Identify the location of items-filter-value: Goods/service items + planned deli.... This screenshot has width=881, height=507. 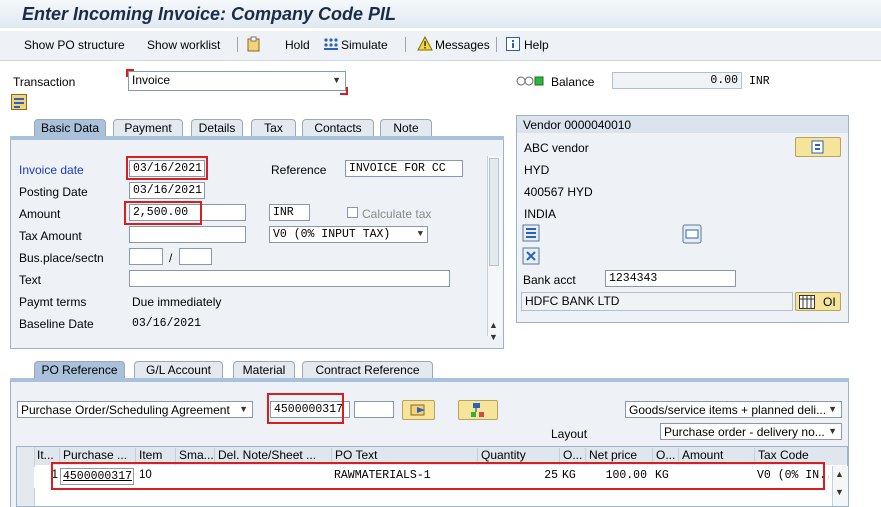
(728, 410).